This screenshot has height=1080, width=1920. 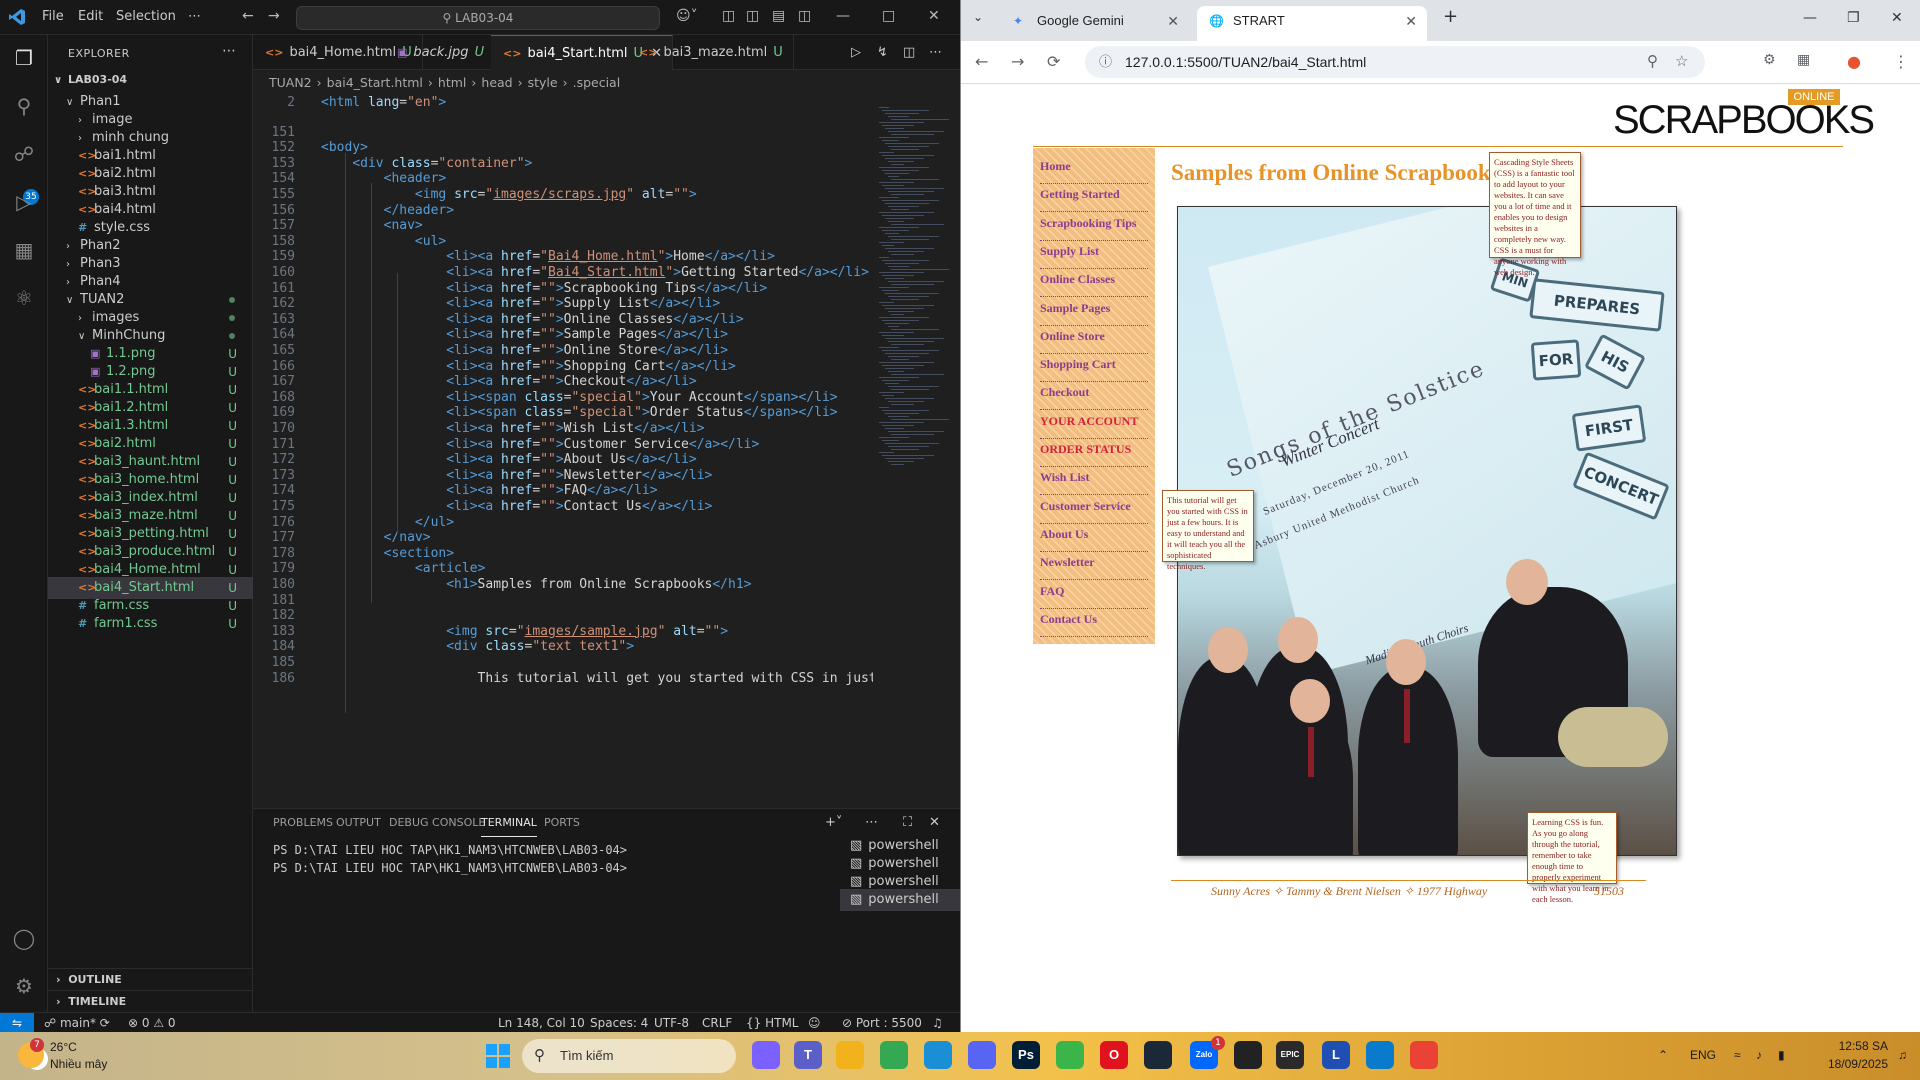 What do you see at coordinates (1450, 16) in the screenshot?
I see `new-tab-icon: +` at bounding box center [1450, 16].